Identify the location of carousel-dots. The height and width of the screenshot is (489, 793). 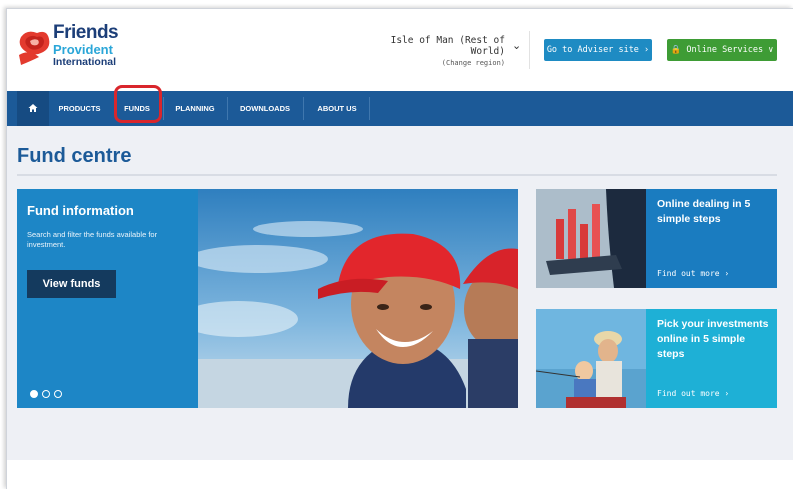
(48, 394).